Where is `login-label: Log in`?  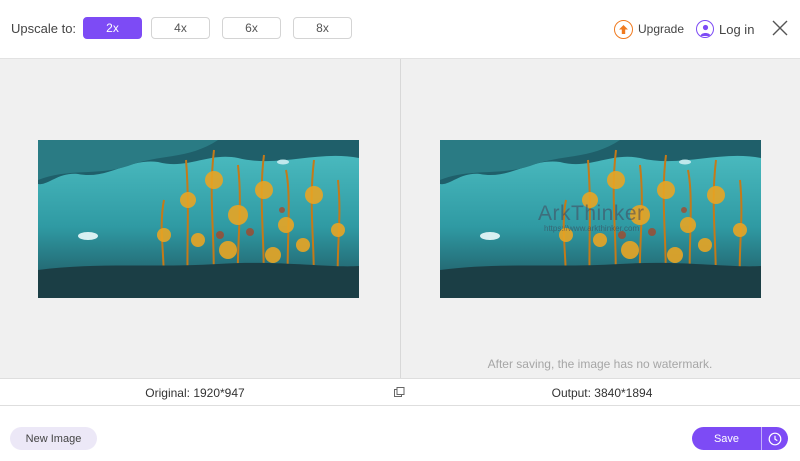
login-label: Log in is located at coordinates (737, 29).